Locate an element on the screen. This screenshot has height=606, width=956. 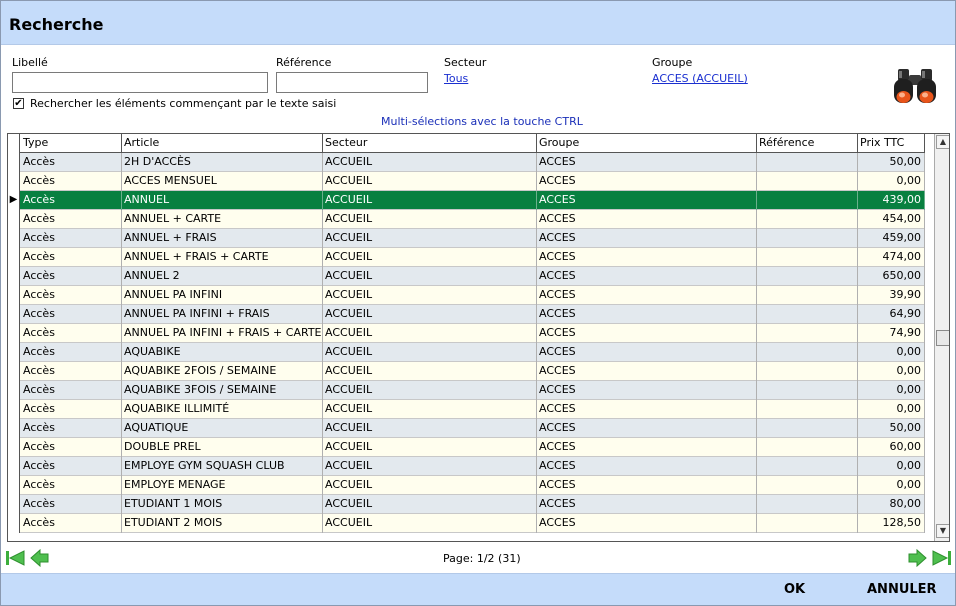
footer-bar: OK ANNULER is located at coordinates (478, 589).